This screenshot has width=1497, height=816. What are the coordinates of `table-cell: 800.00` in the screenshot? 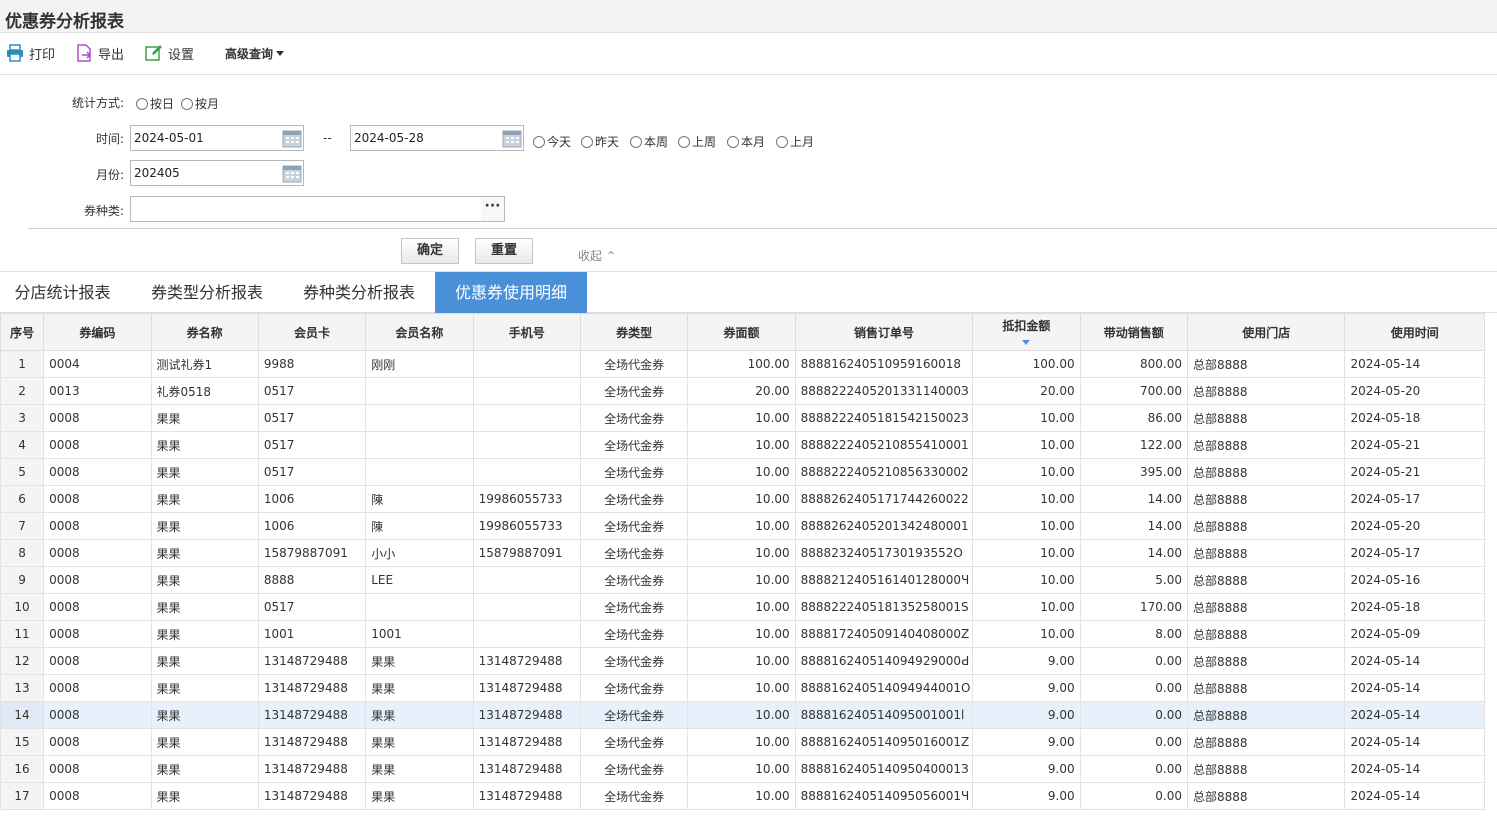 It's located at (1133, 364).